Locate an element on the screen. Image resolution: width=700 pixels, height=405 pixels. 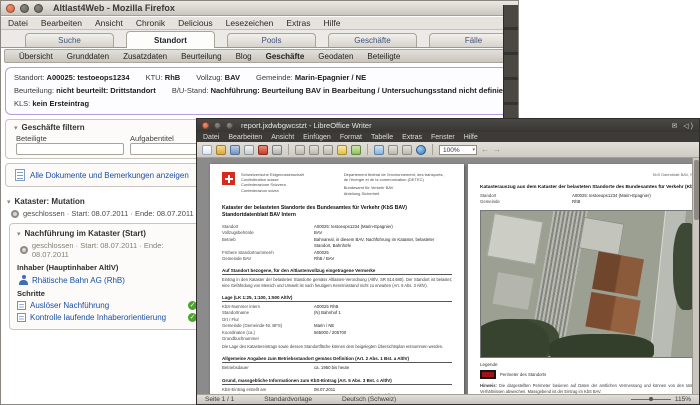
field-row: Grundbuchnummer is located at coordinates (241, 339).